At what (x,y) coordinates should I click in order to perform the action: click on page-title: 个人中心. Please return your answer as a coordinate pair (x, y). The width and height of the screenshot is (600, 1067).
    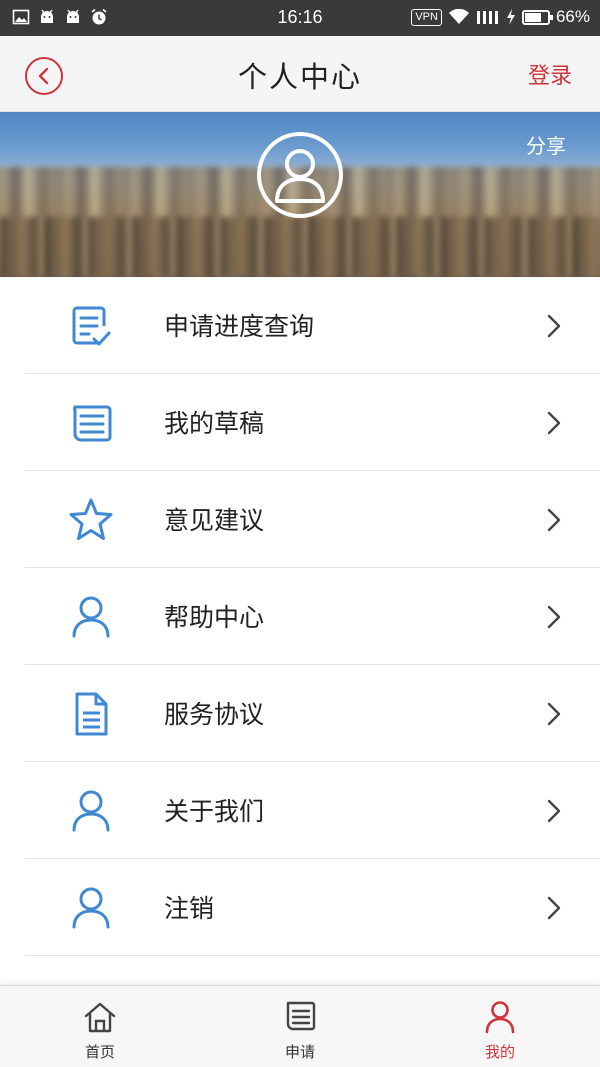
    Looking at the image, I should click on (299, 77).